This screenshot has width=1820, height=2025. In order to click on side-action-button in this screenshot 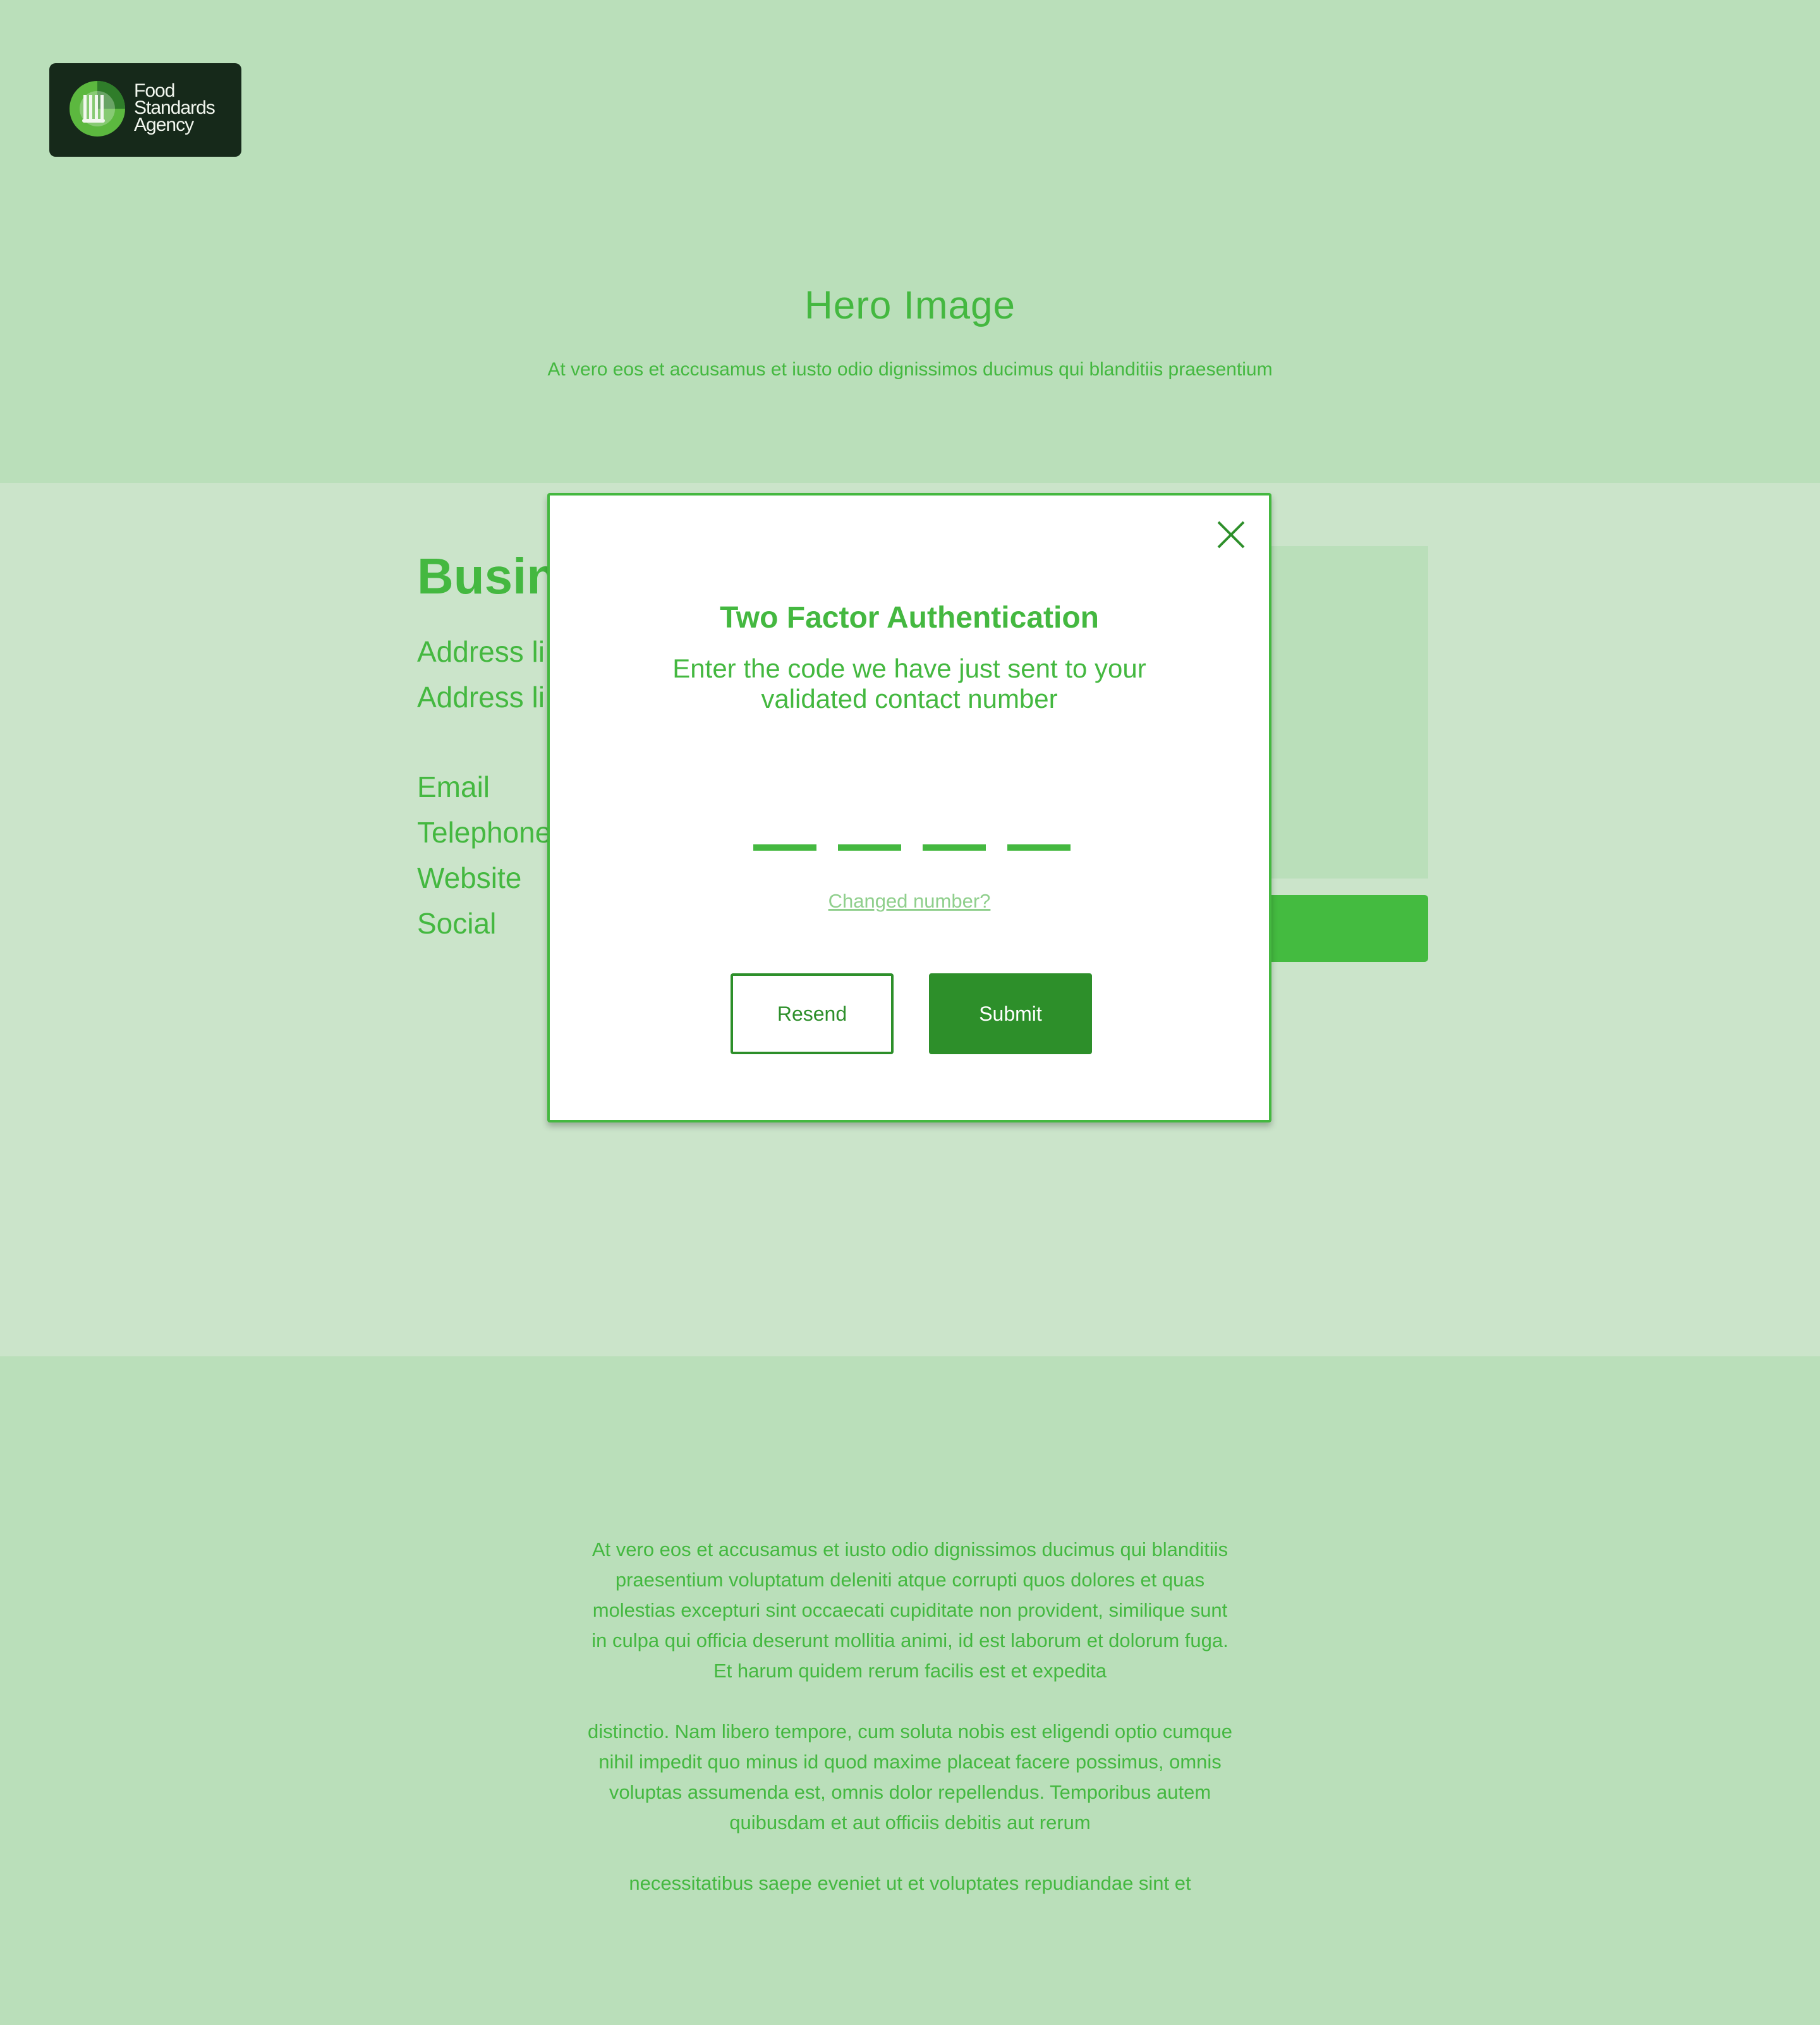, I will do `click(1346, 928)`.